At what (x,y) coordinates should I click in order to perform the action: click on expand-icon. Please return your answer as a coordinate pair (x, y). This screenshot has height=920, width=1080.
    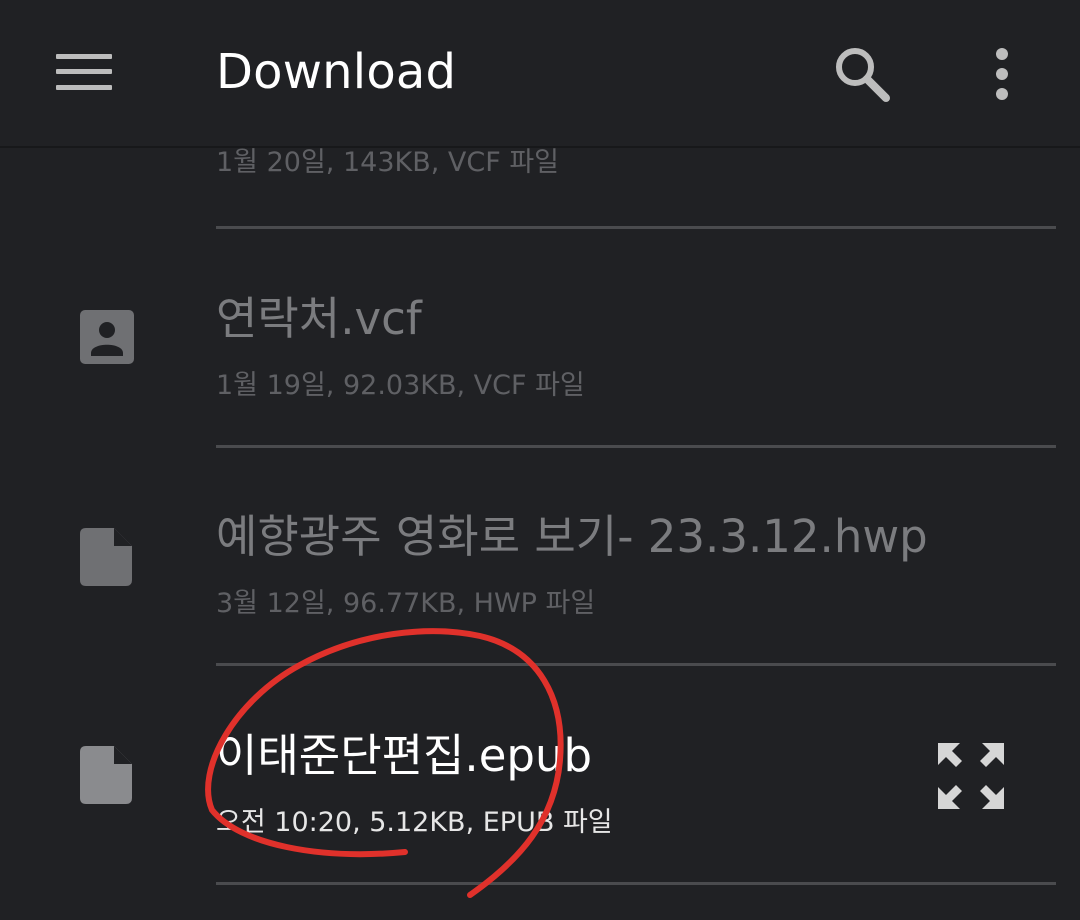
    Looking at the image, I should click on (971, 776).